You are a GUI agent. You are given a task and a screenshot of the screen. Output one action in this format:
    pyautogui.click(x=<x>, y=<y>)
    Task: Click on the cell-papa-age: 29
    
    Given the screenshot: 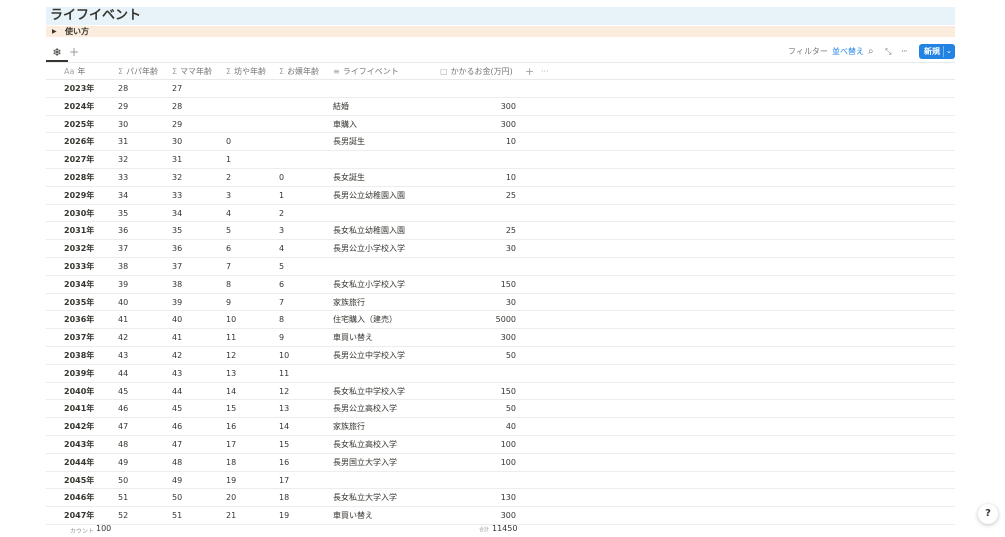 What is the action you would take?
    pyautogui.click(x=123, y=106)
    